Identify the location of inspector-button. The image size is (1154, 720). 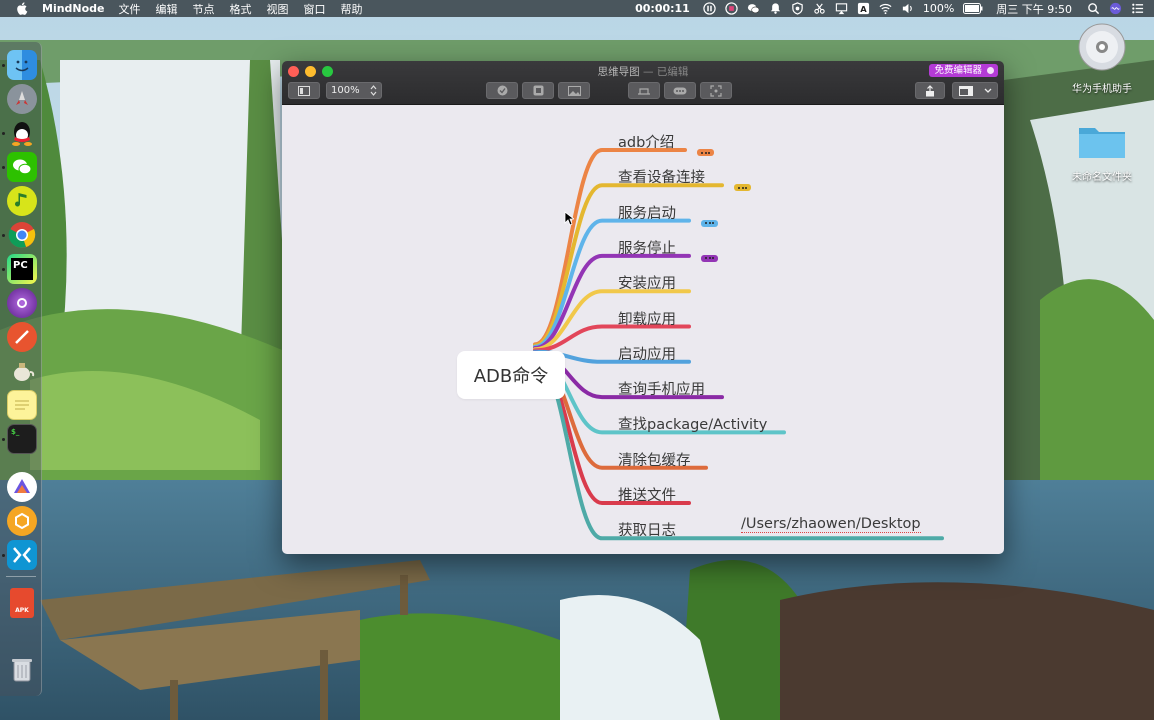
(975, 90).